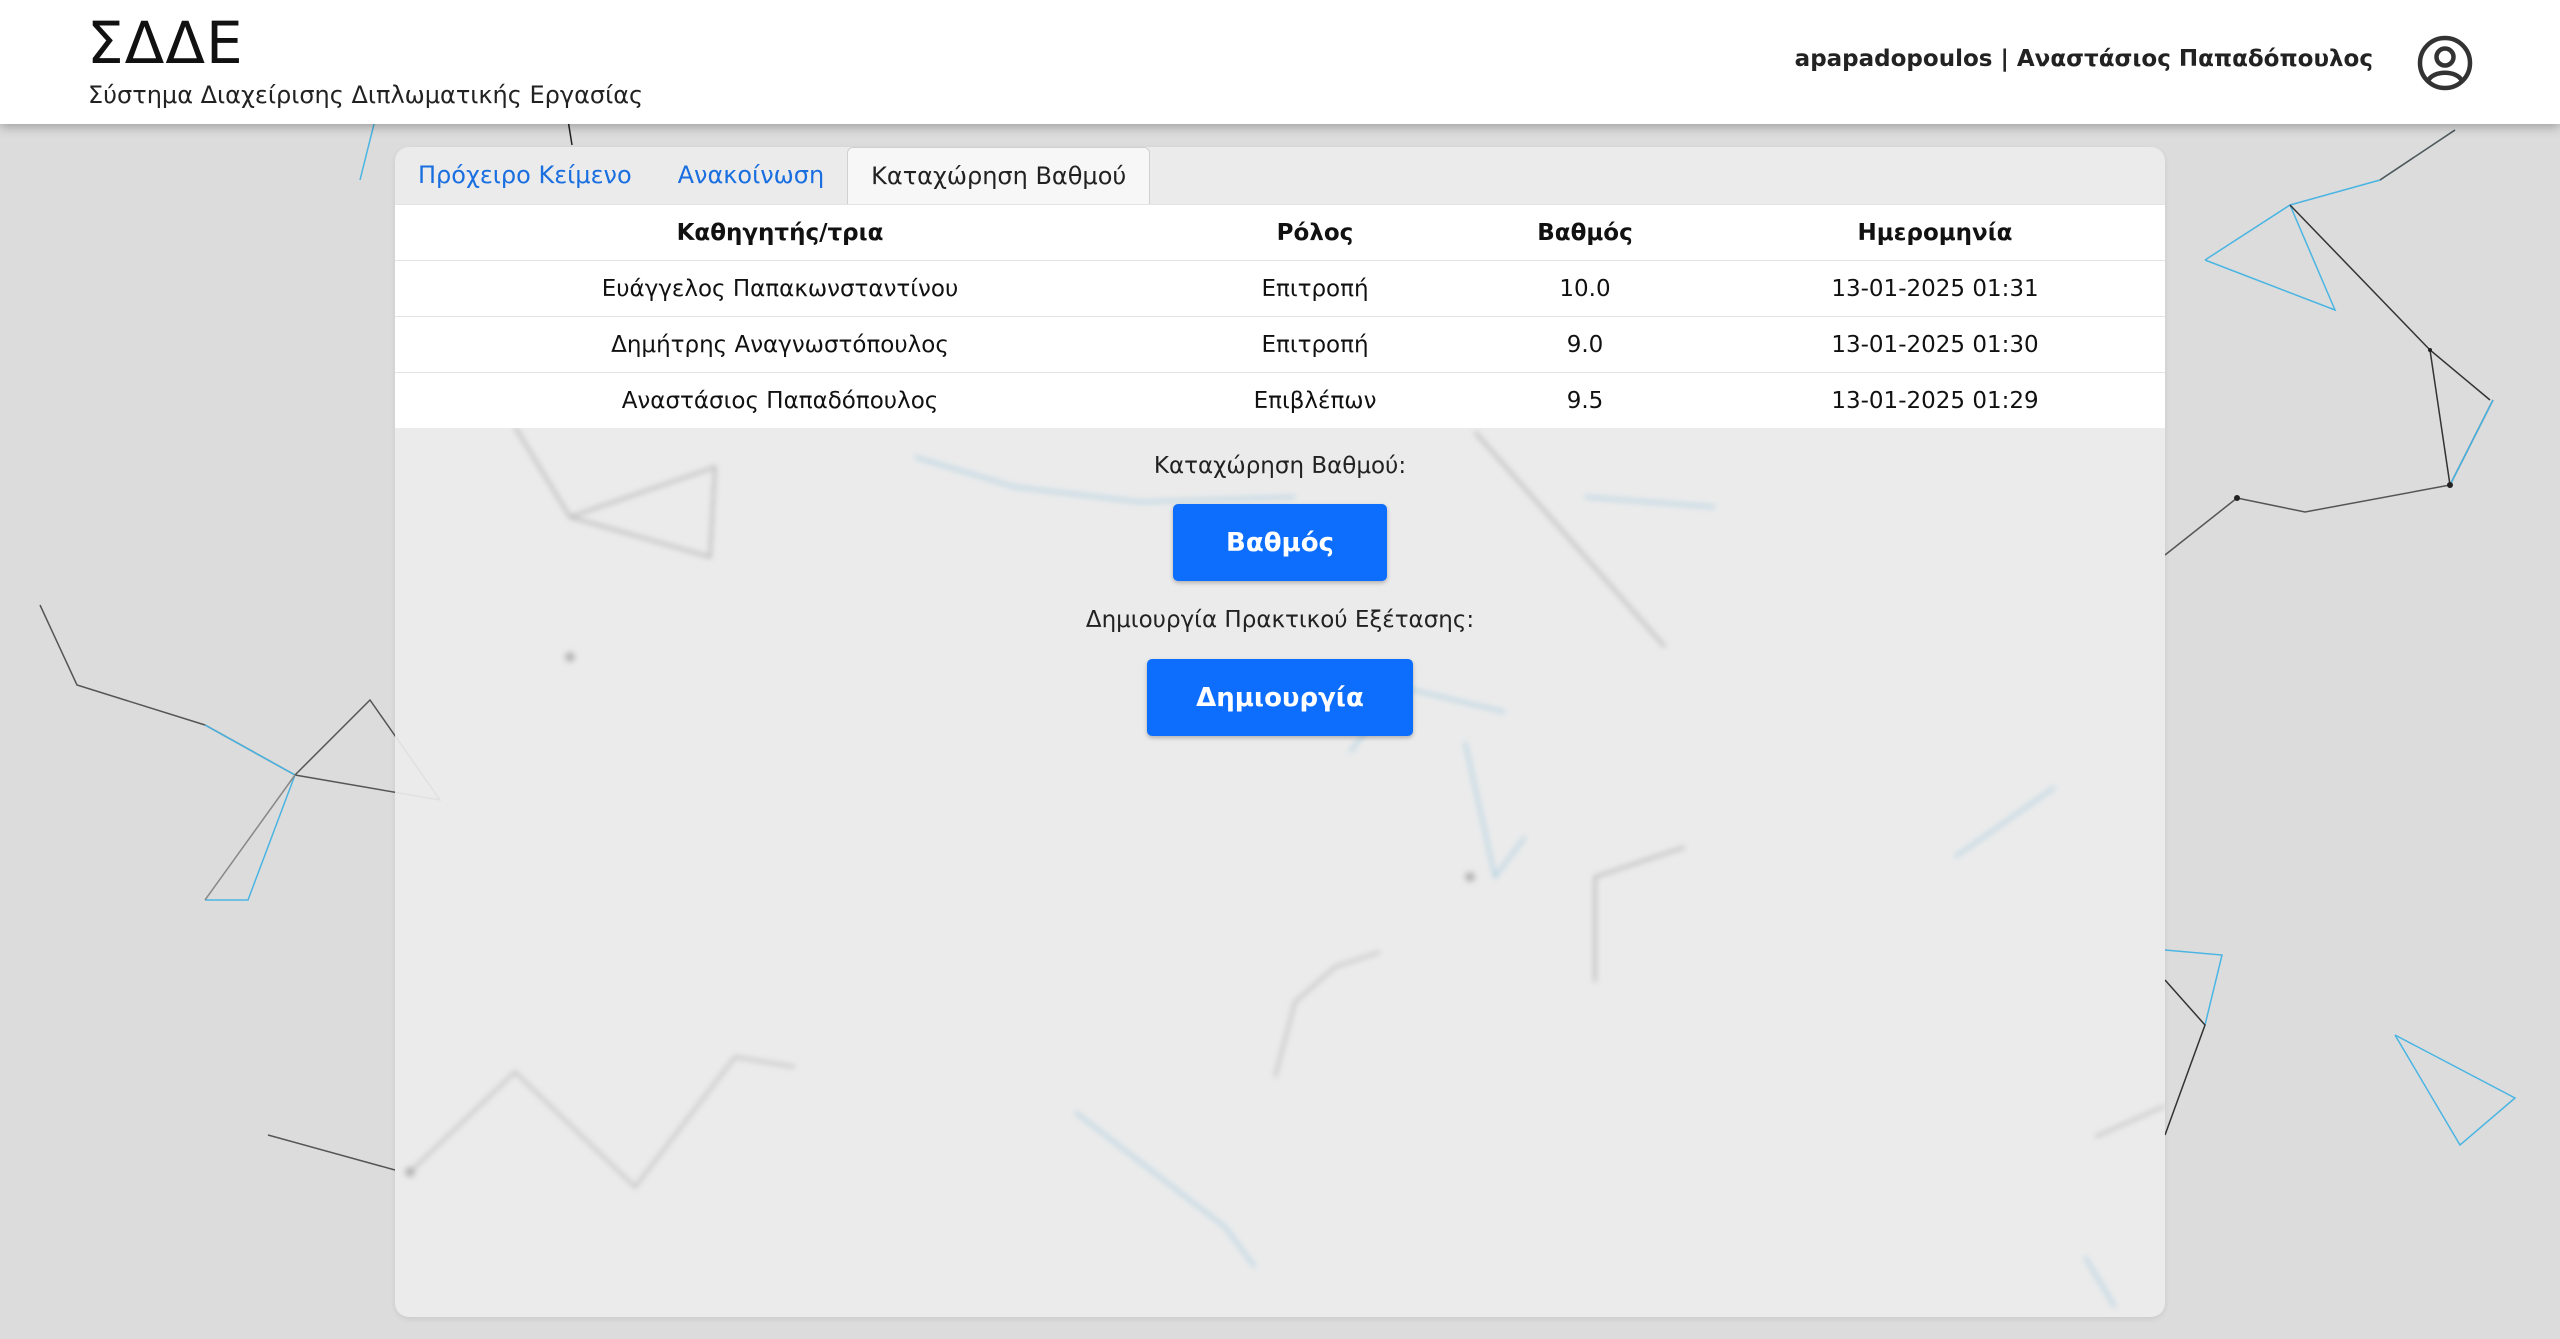  Describe the element at coordinates (780, 232) in the screenshot. I see `column-header-professor: Καθηγητής/τρια` at that location.